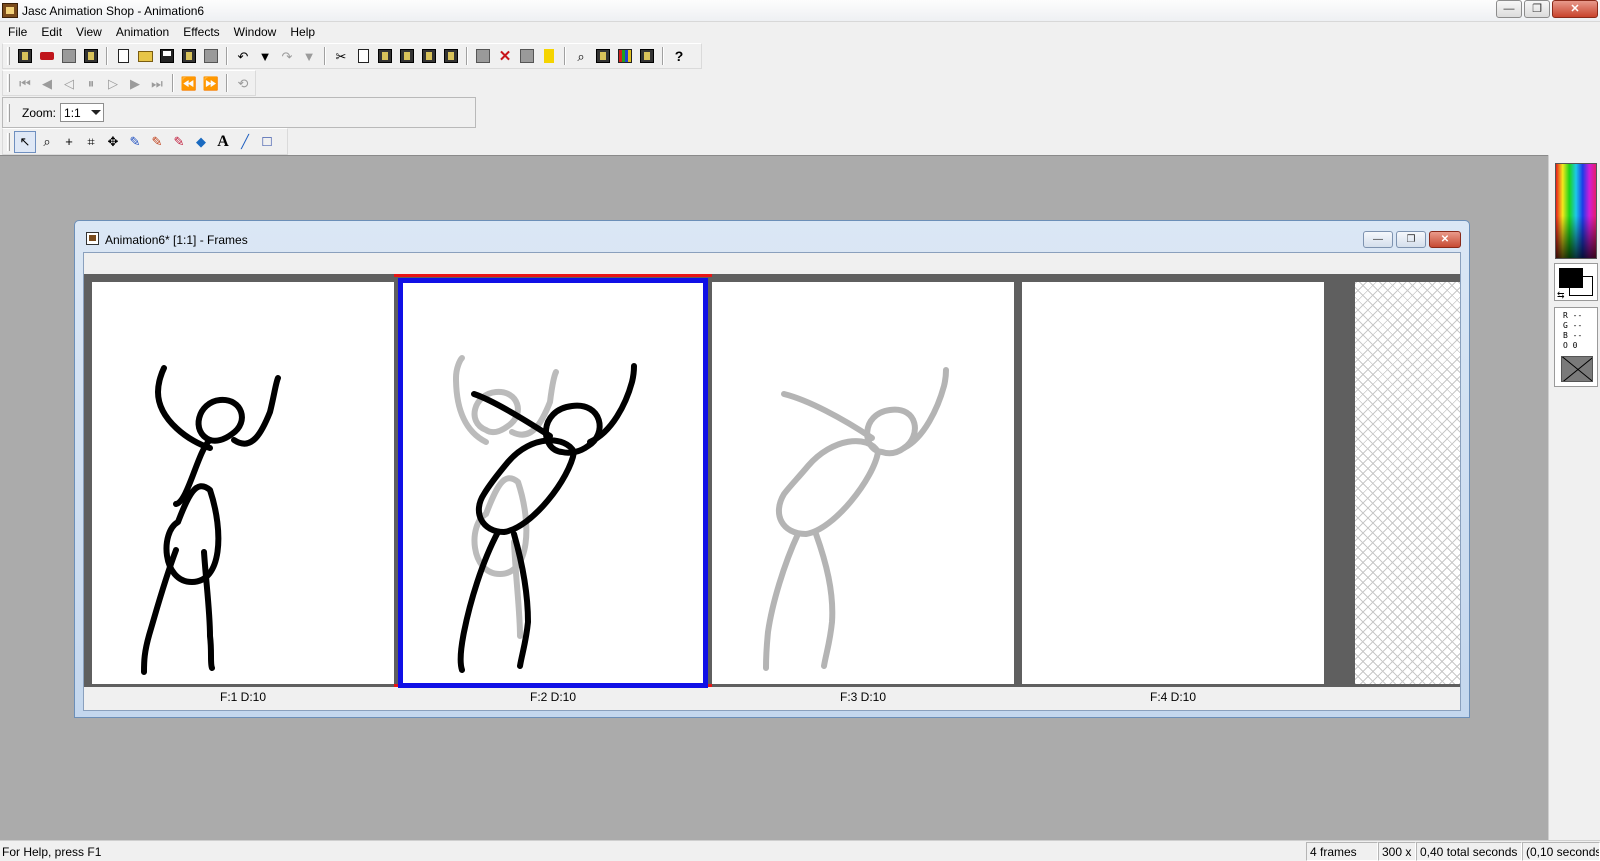 This screenshot has height=861, width=1600. I want to click on zoom-select: 1:1, so click(82, 112).